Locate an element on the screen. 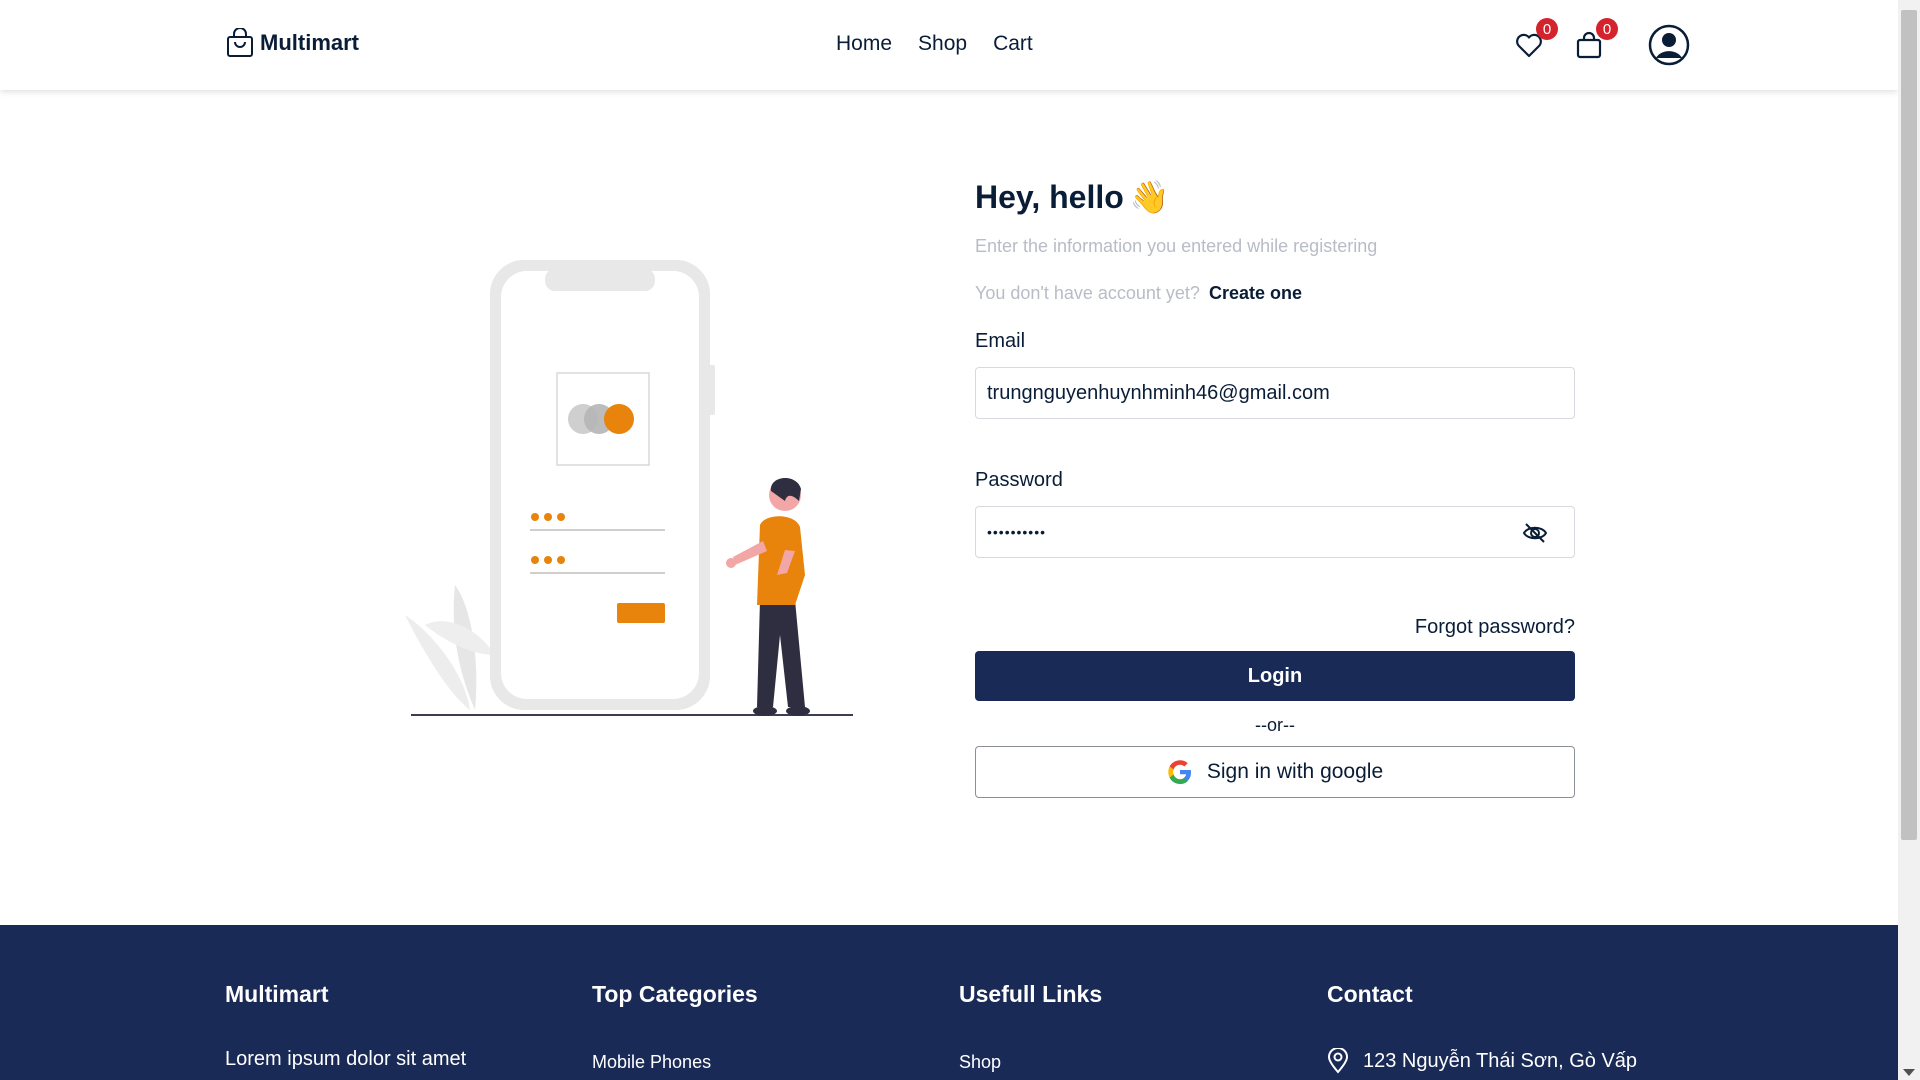 Image resolution: width=1920 pixels, height=1080 pixels. password-label: Password is located at coordinates (1019, 480).